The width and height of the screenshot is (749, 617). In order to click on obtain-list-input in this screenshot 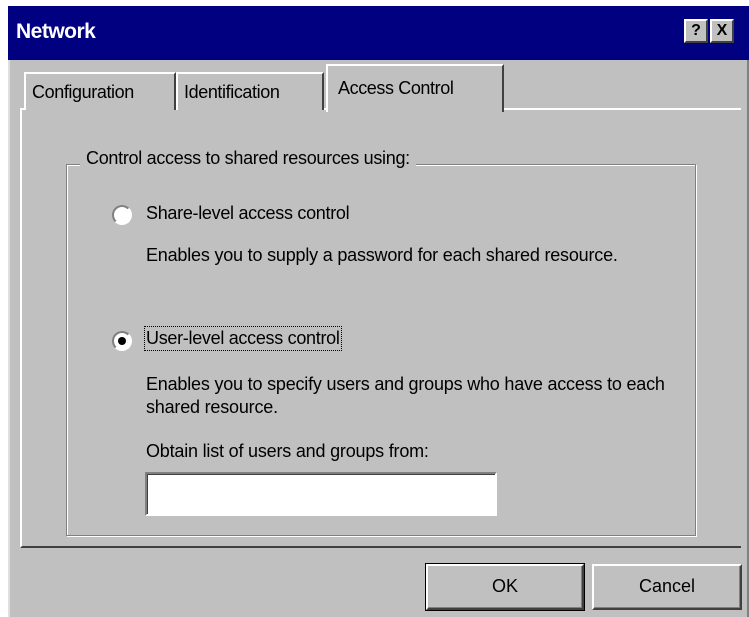, I will do `click(321, 494)`.